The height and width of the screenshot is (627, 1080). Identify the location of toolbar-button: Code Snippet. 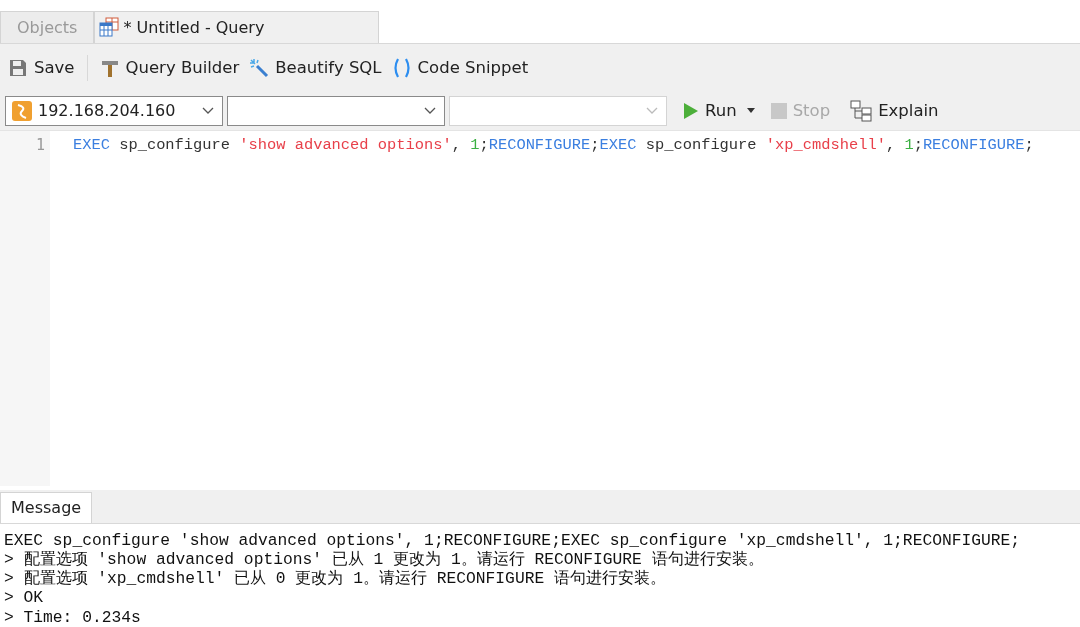
(460, 67).